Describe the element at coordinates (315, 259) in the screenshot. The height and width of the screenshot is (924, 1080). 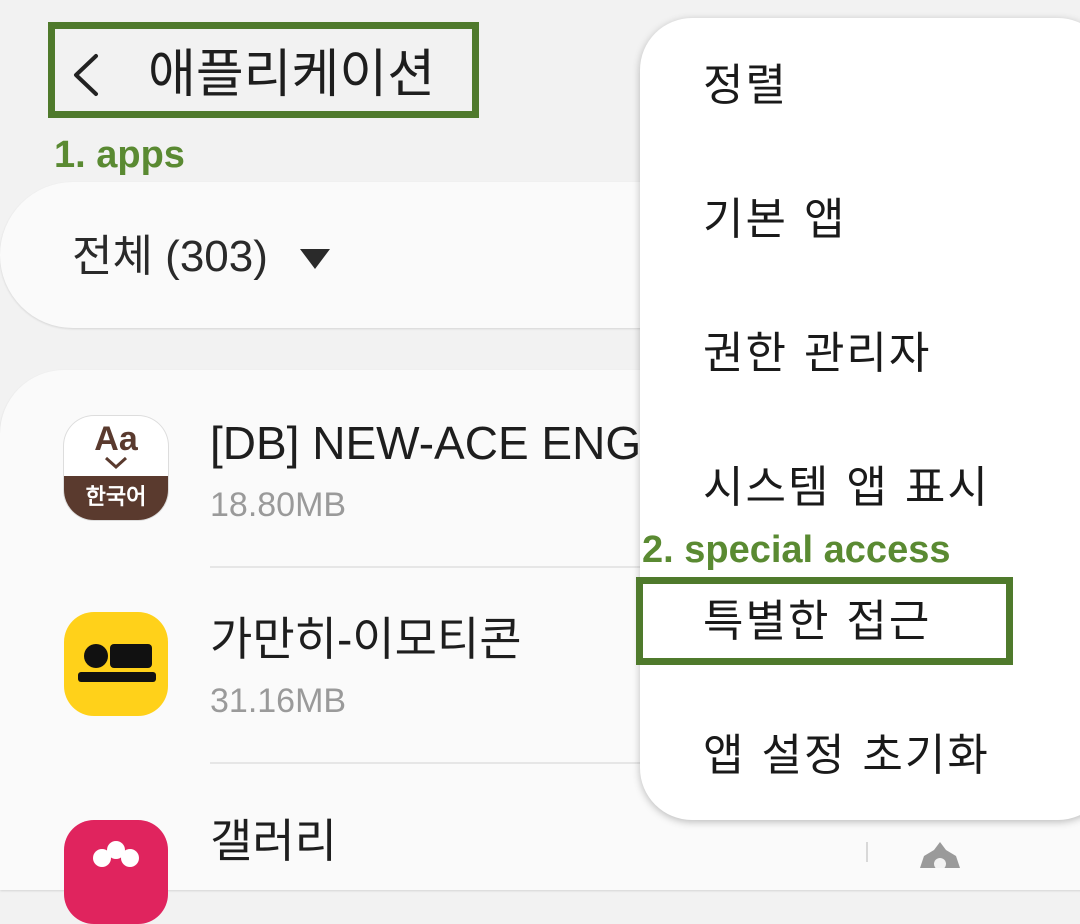
I see `dropdown-arrow-icon` at that location.